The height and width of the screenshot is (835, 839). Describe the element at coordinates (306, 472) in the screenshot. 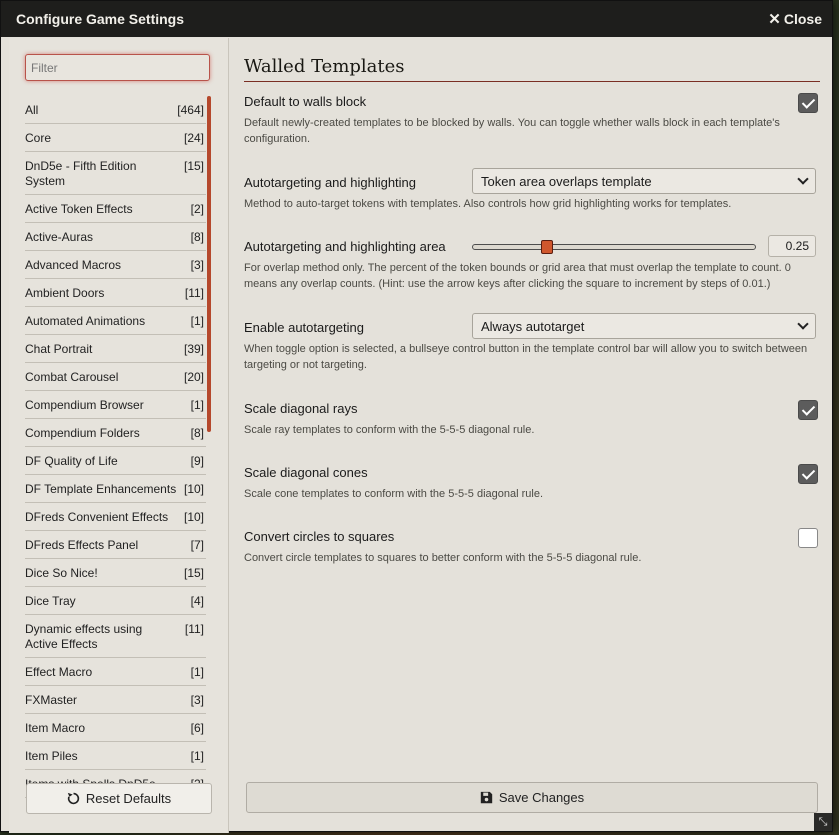

I see `setting-label: Scale diagonal cones` at that location.